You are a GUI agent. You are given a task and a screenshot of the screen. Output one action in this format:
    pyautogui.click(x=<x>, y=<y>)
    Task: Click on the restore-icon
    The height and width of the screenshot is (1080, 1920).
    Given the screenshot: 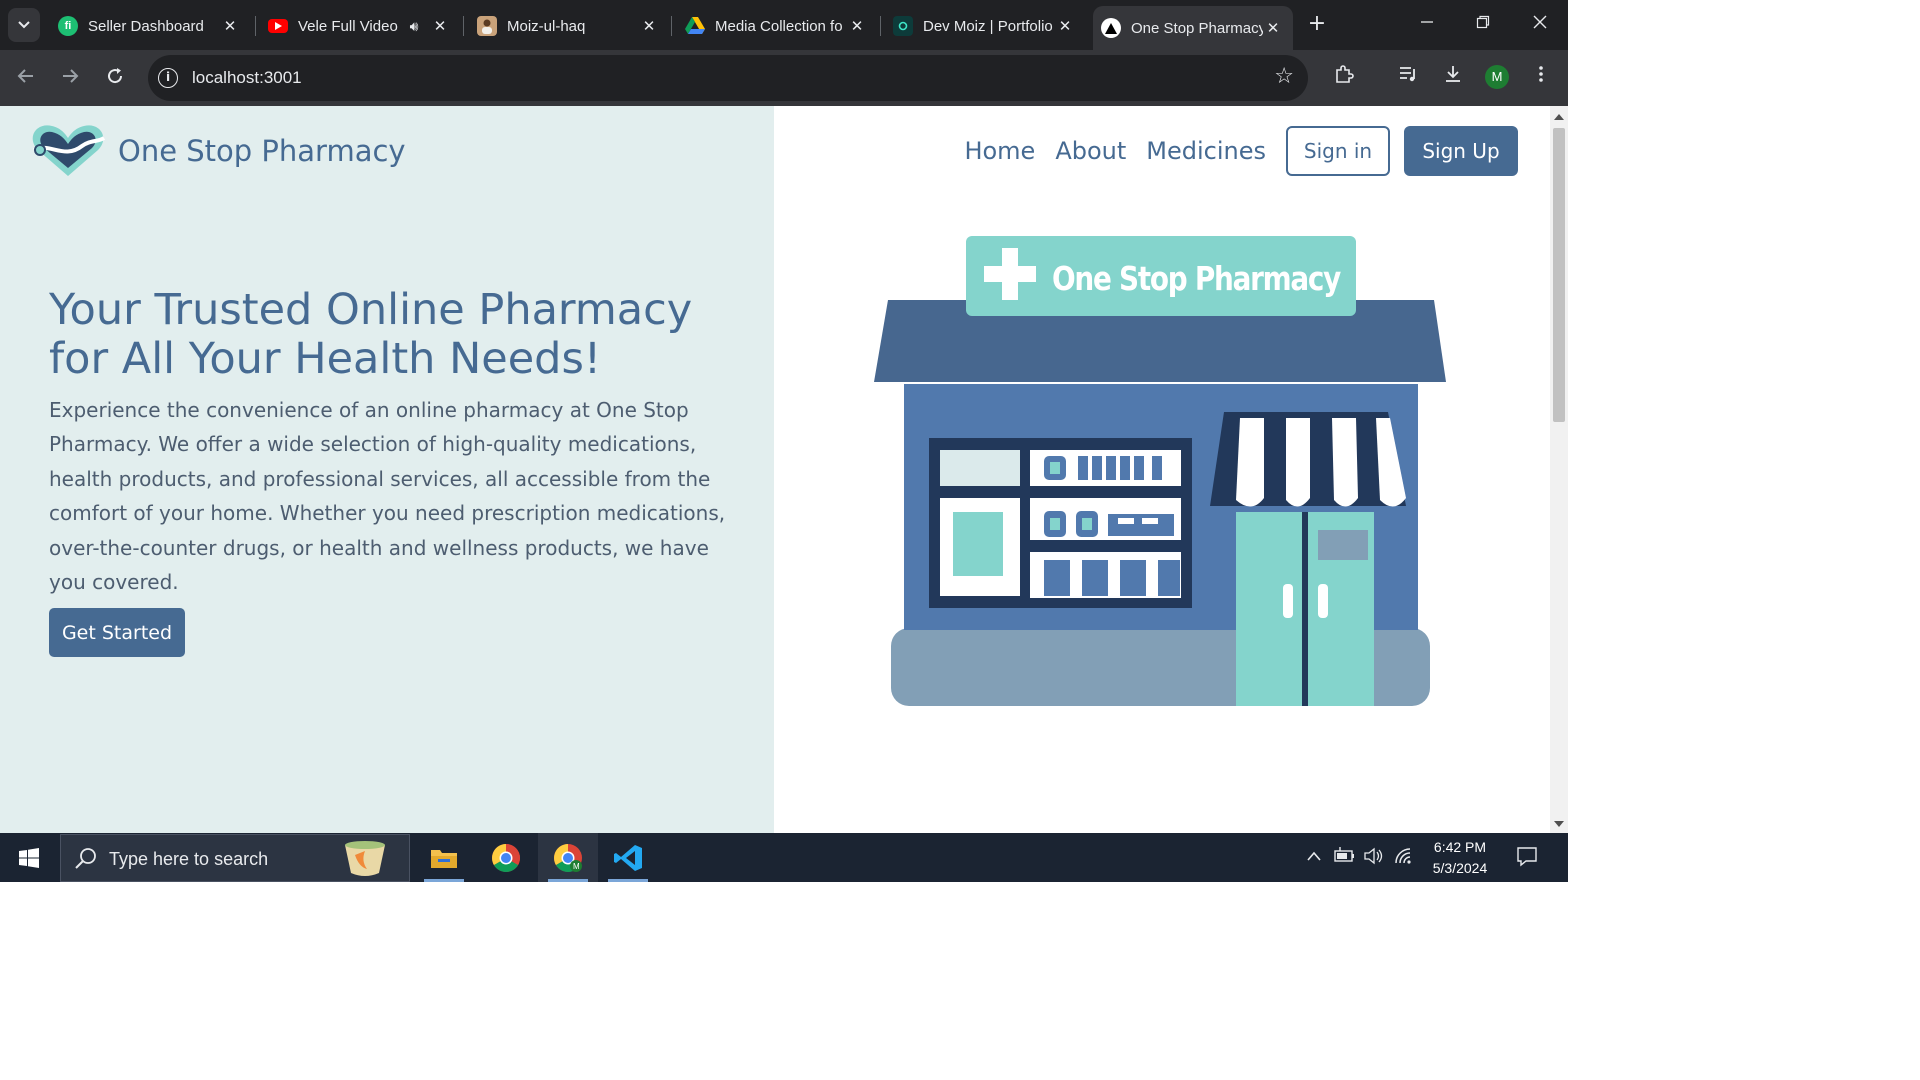 What is the action you would take?
    pyautogui.click(x=1483, y=22)
    